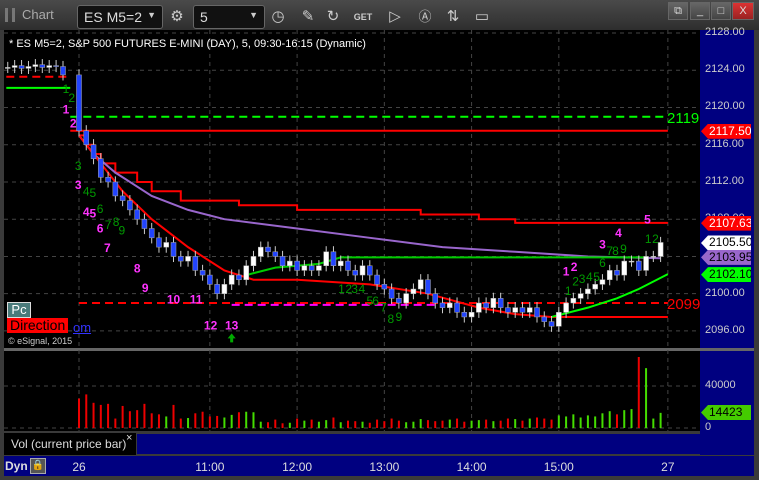  I want to click on price-tag: 2105.50, so click(726, 243).